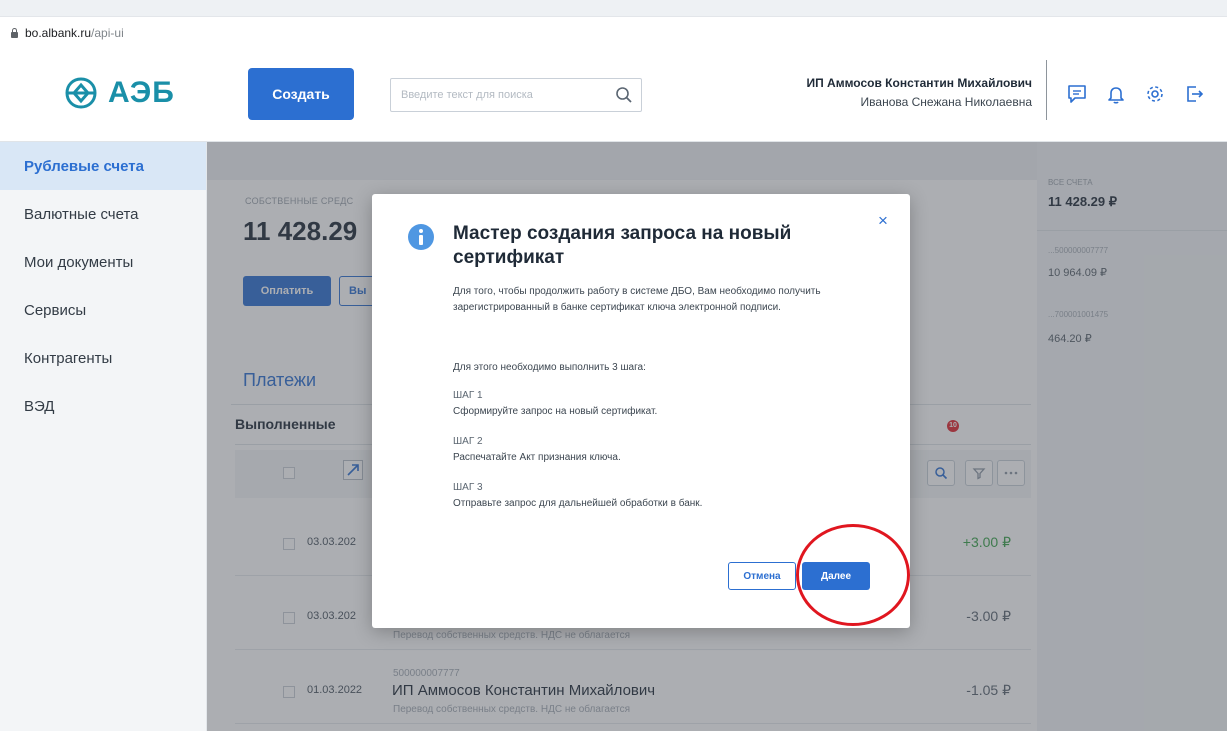 This screenshot has height=731, width=1227. Describe the element at coordinates (549, 367) in the screenshot. I see `steps-intro: Для этого необходимо выполнить 3 шага:` at that location.